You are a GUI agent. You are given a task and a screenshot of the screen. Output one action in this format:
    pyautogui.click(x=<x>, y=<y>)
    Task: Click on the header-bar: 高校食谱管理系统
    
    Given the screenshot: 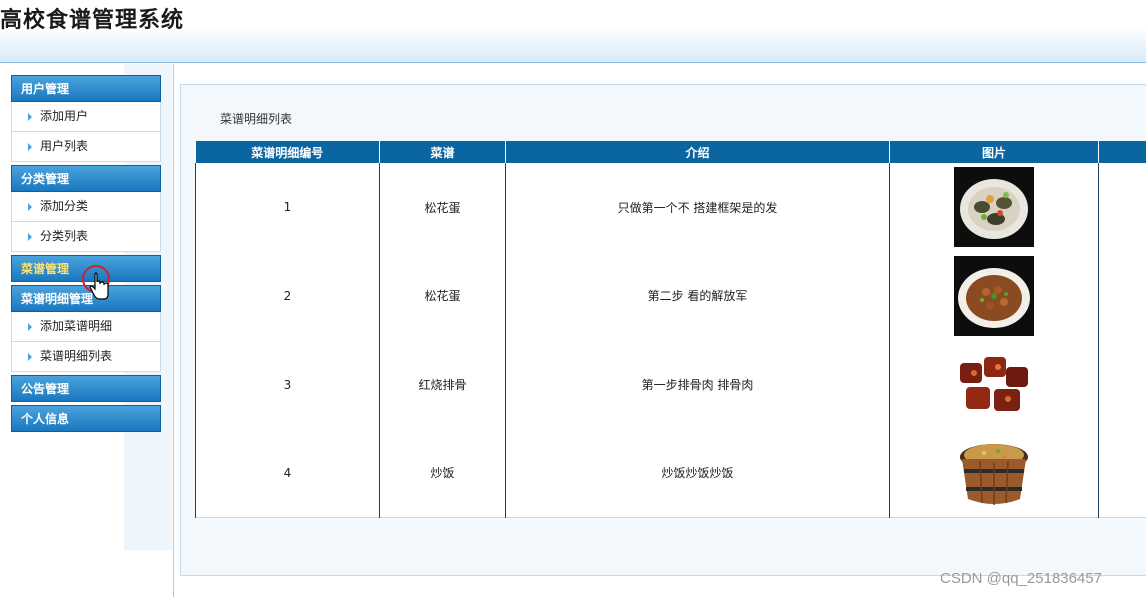 What is the action you would take?
    pyautogui.click(x=573, y=31)
    